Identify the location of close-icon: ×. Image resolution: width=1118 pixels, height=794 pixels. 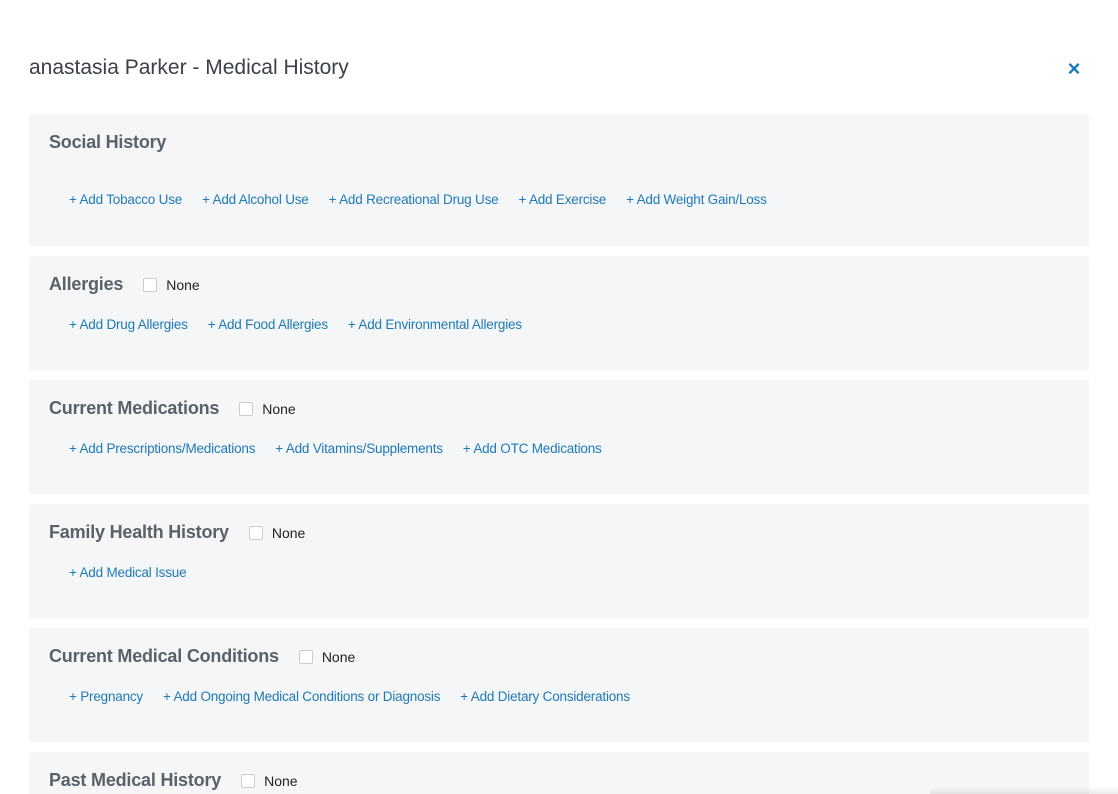
(1074, 69).